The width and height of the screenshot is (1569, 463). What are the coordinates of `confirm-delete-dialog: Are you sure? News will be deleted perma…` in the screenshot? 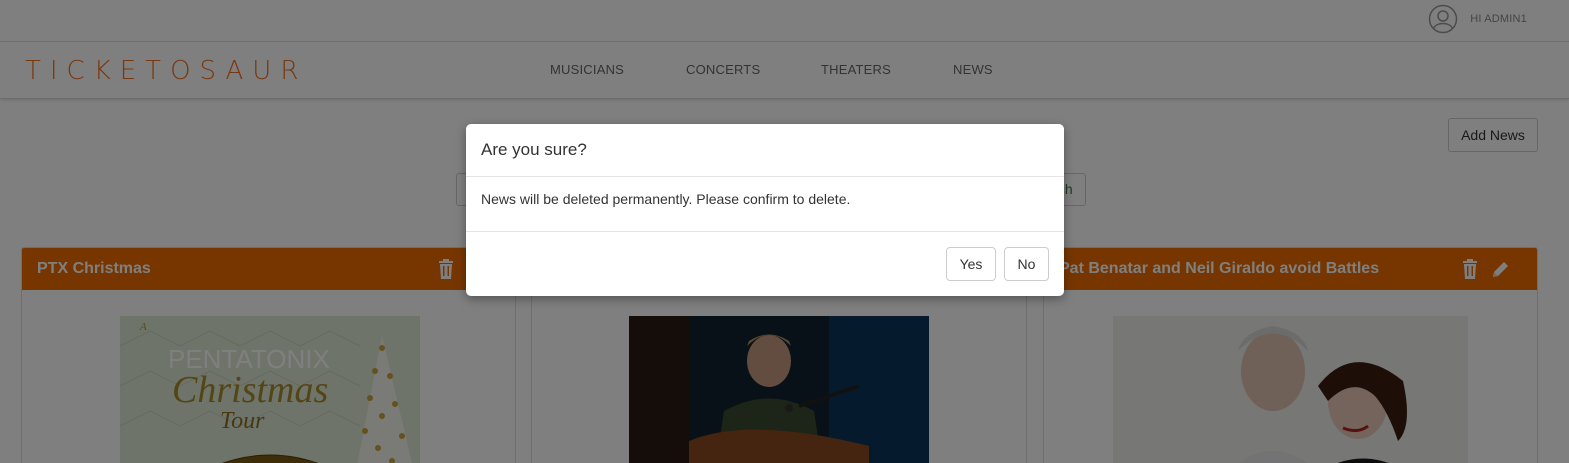 It's located at (765, 210).